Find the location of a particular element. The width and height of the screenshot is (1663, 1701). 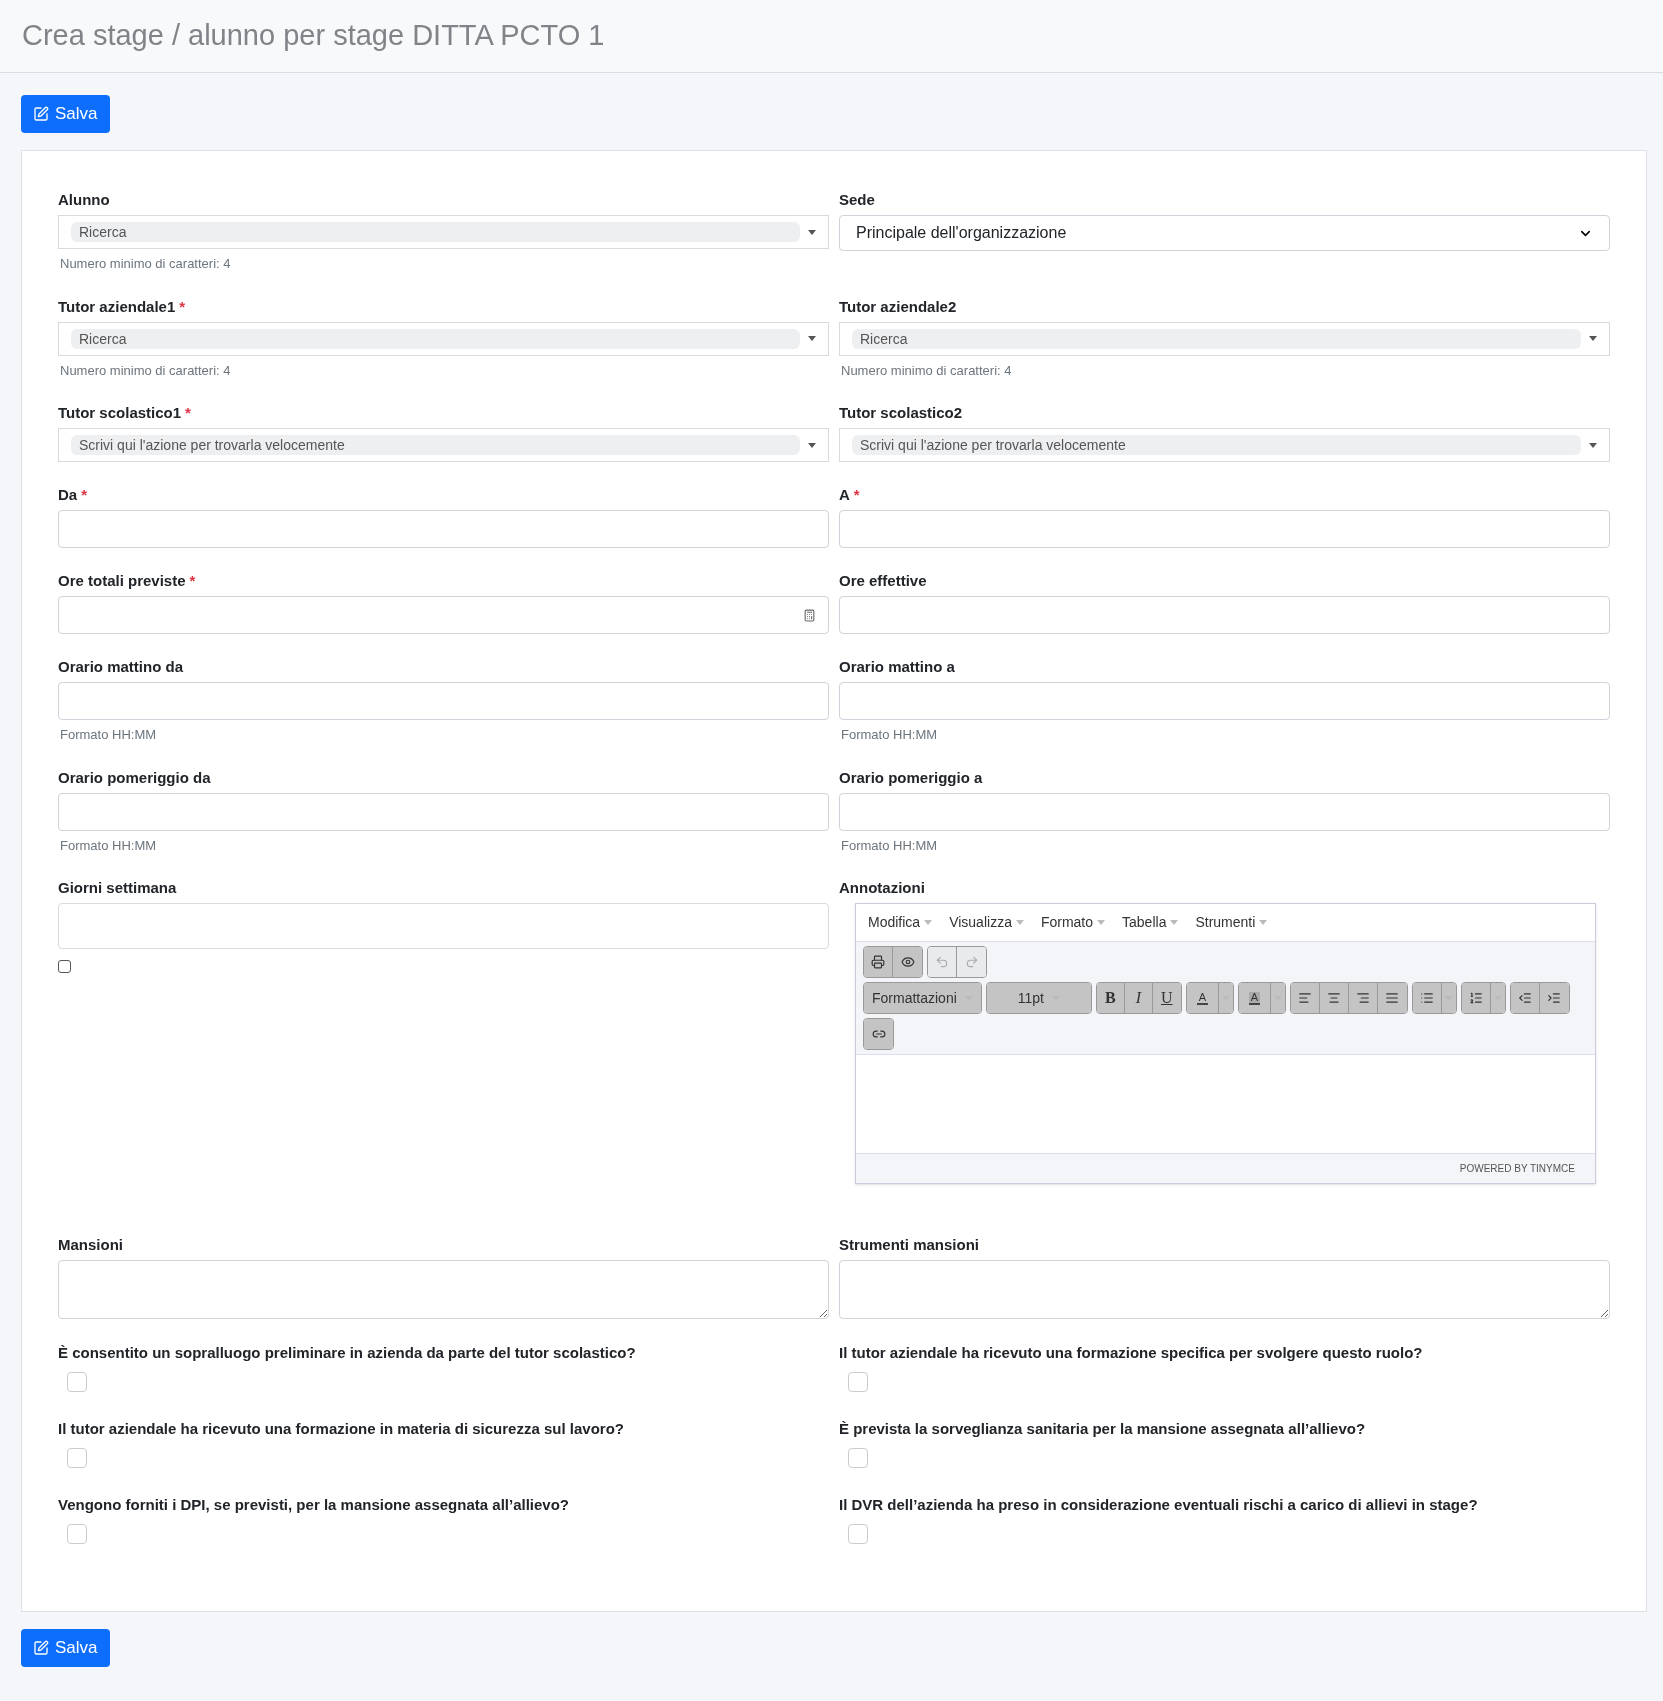

number-field is located at coordinates (443, 615).